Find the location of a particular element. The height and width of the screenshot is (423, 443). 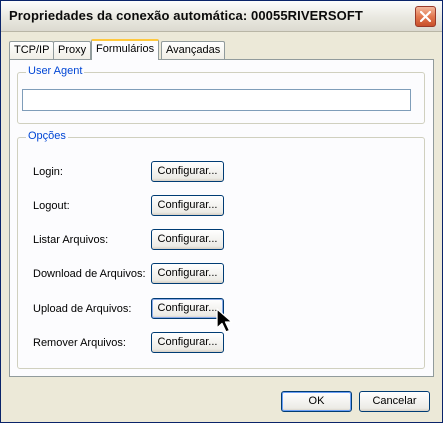

mouse-pointer-icon is located at coordinates (224, 320).